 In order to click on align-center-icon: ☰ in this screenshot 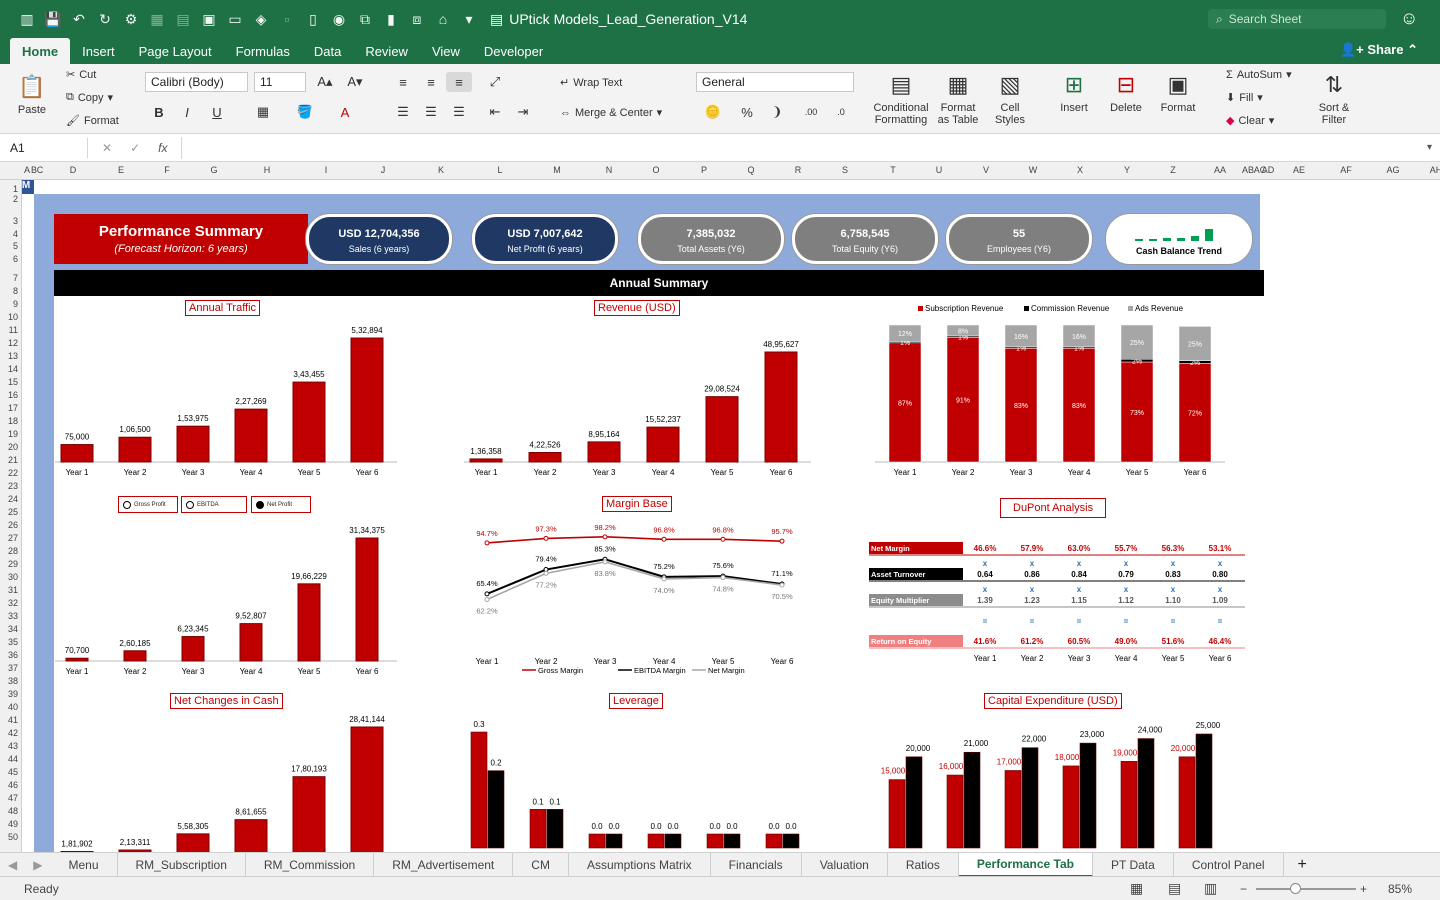, I will do `click(431, 112)`.